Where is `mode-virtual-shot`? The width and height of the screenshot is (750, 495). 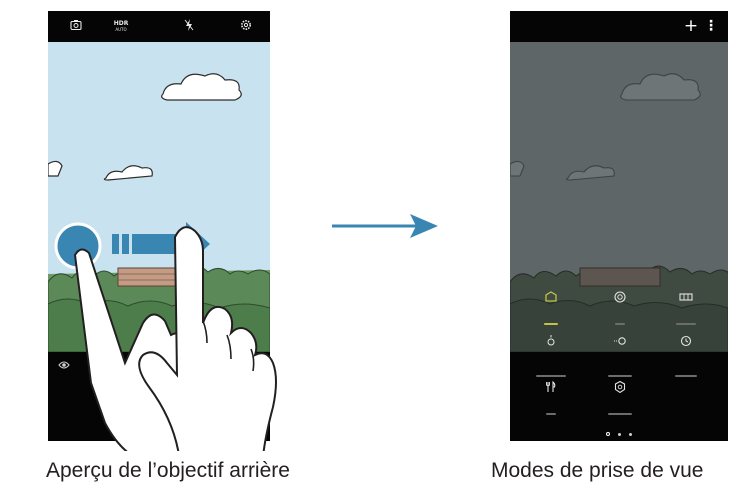
mode-virtual-shot is located at coordinates (620, 397).